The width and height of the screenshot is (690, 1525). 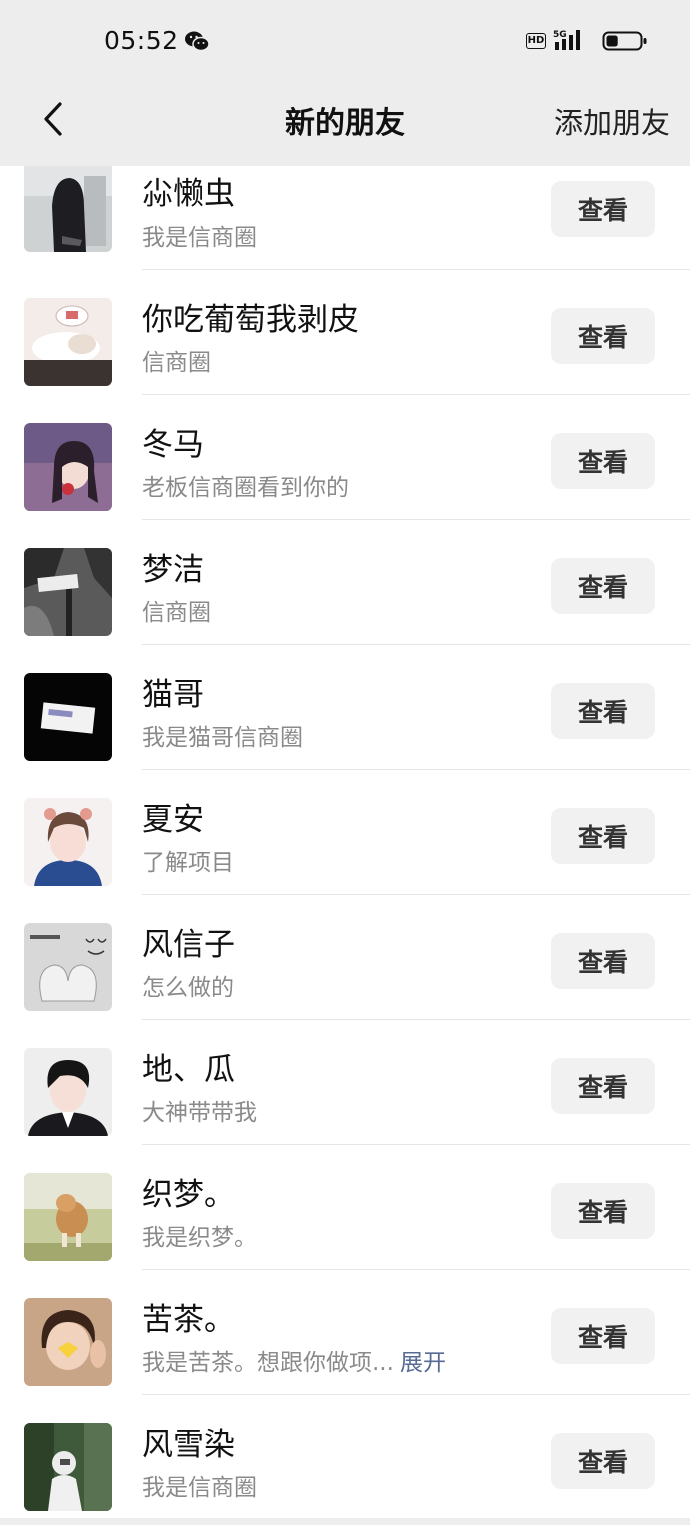 What do you see at coordinates (536, 41) in the screenshot?
I see `hd-badge: HD` at bounding box center [536, 41].